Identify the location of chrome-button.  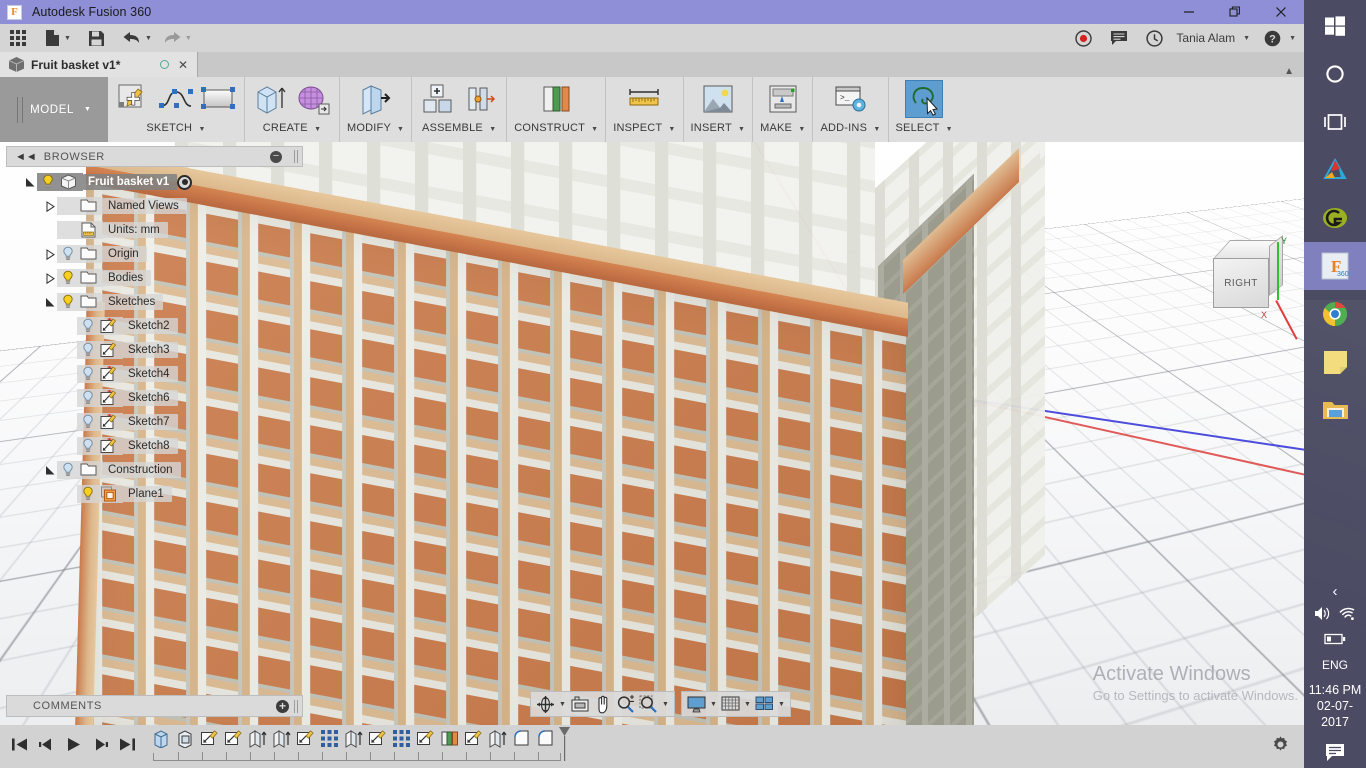
(1335, 314).